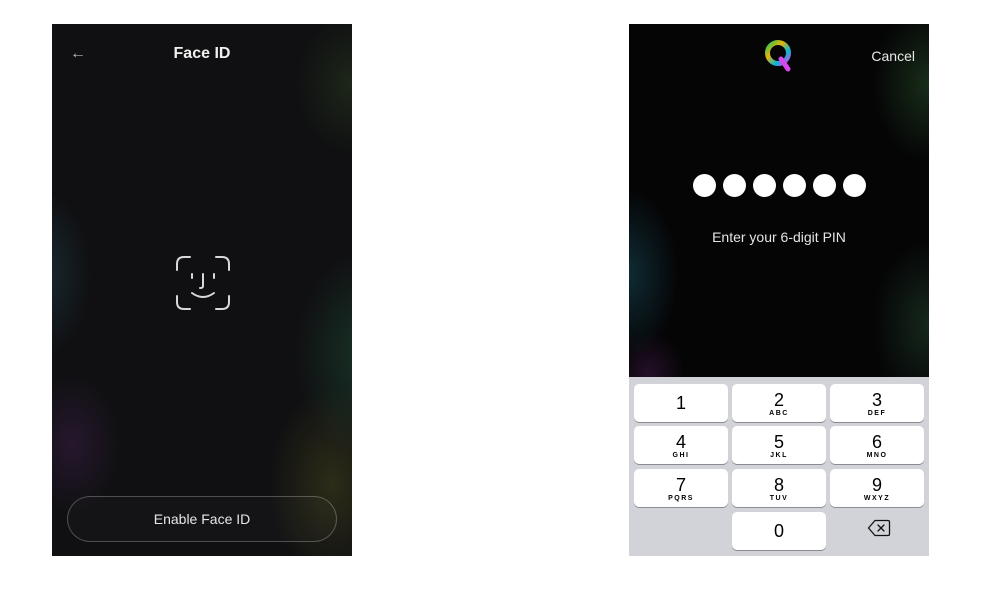 The image size is (1004, 592). I want to click on key-6: 6 MNO, so click(877, 445).